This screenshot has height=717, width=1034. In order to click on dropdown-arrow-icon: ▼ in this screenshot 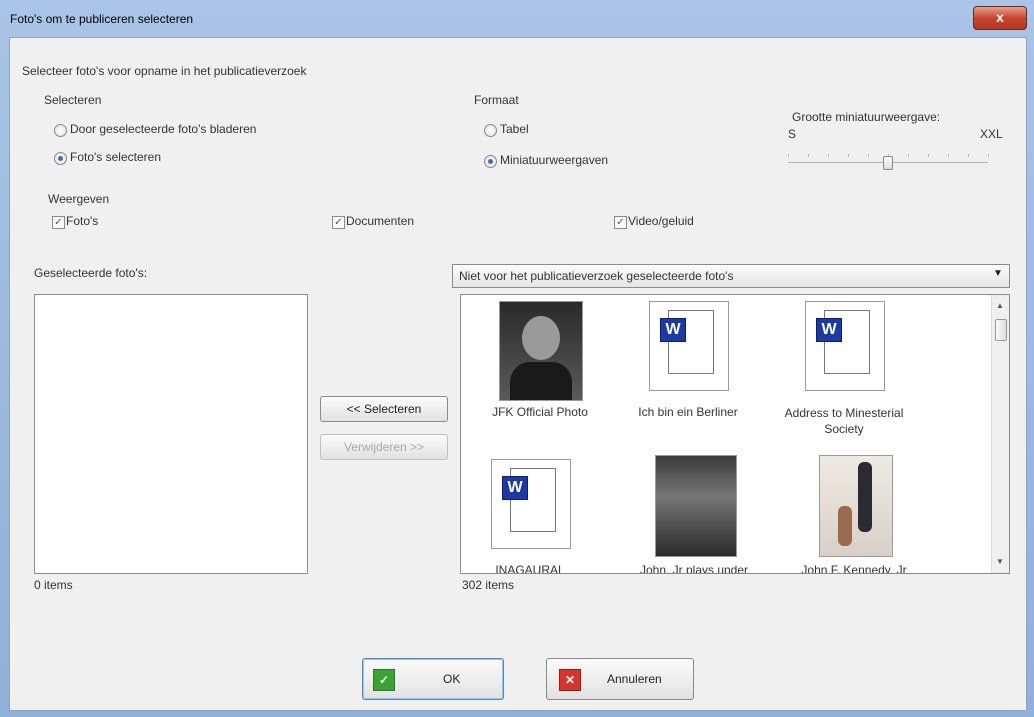, I will do `click(998, 273)`.